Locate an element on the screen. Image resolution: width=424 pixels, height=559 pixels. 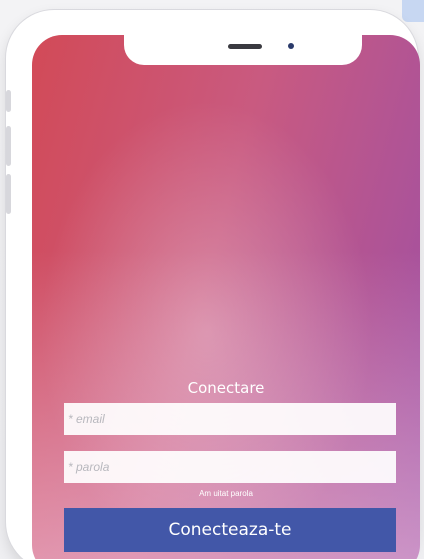
corner-accent is located at coordinates (413, 11).